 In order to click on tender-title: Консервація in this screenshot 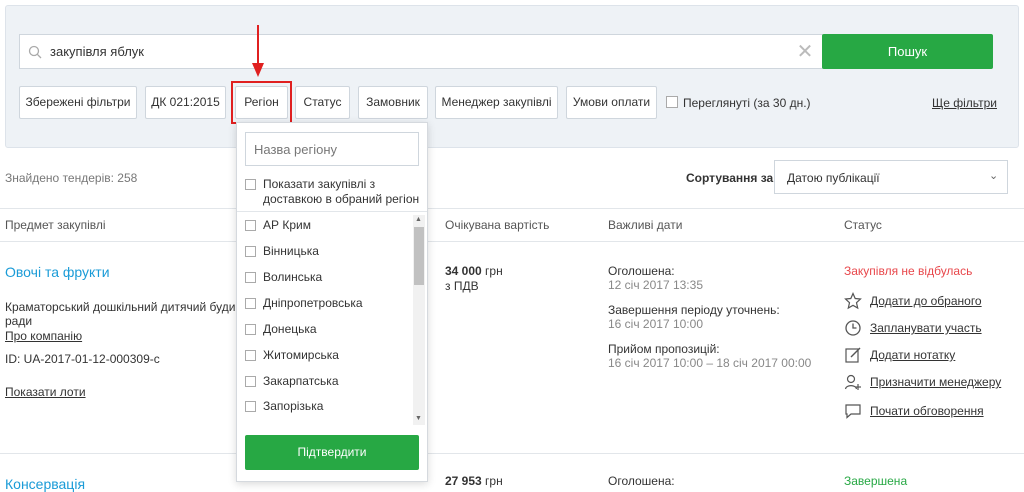, I will do `click(45, 484)`.